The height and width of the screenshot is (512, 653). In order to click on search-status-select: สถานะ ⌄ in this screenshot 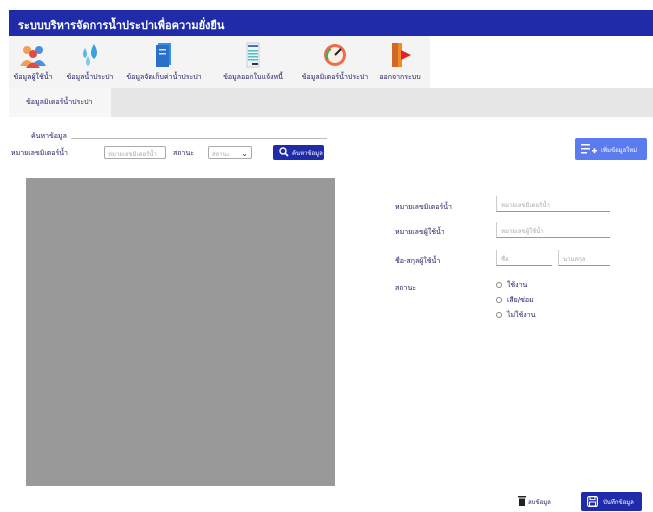, I will do `click(230, 152)`.